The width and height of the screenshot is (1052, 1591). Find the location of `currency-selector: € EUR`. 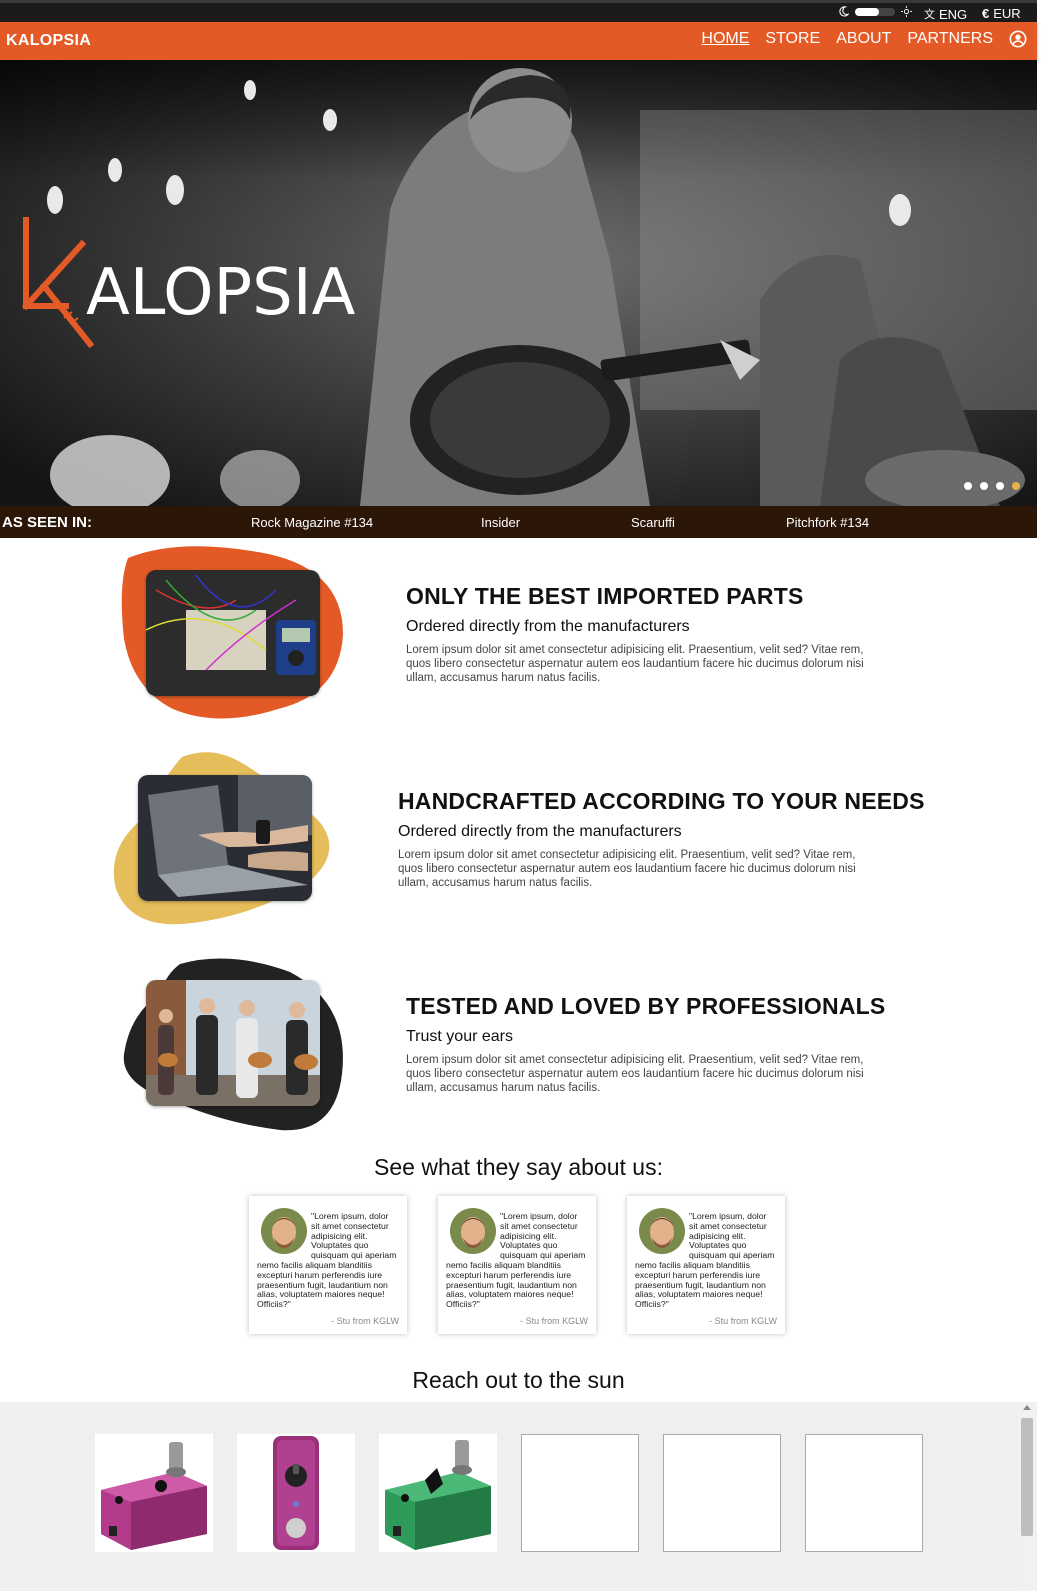

currency-selector: € EUR is located at coordinates (1001, 13).